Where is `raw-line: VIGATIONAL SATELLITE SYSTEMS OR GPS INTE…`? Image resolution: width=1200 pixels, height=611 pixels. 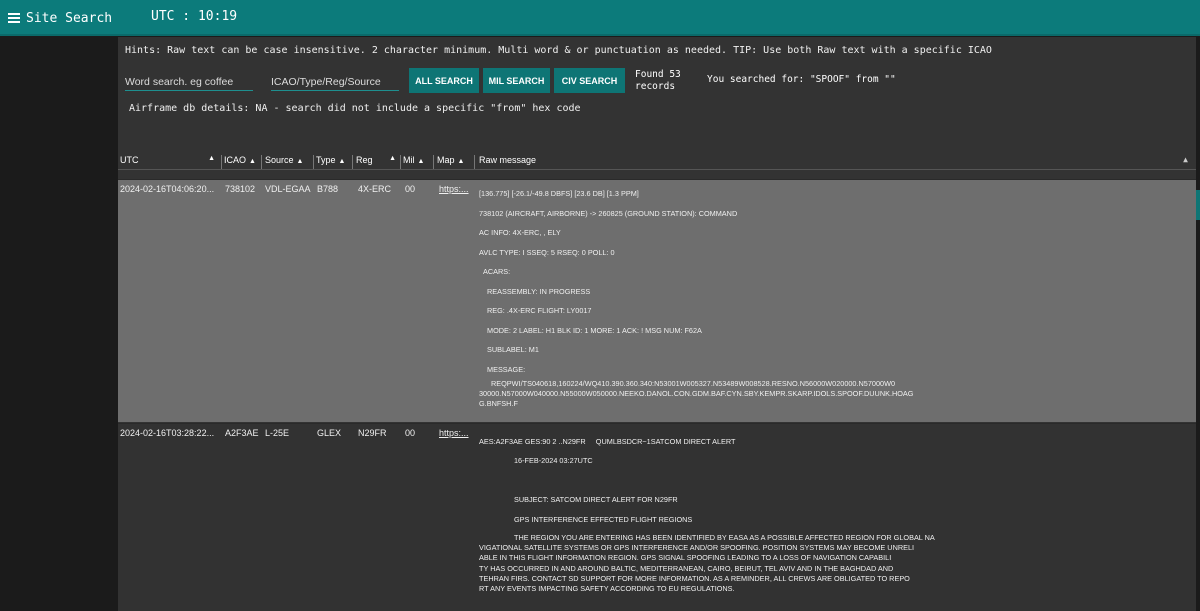
raw-line: VIGATIONAL SATELLITE SYSTEMS OR GPS INTE… is located at coordinates (697, 548).